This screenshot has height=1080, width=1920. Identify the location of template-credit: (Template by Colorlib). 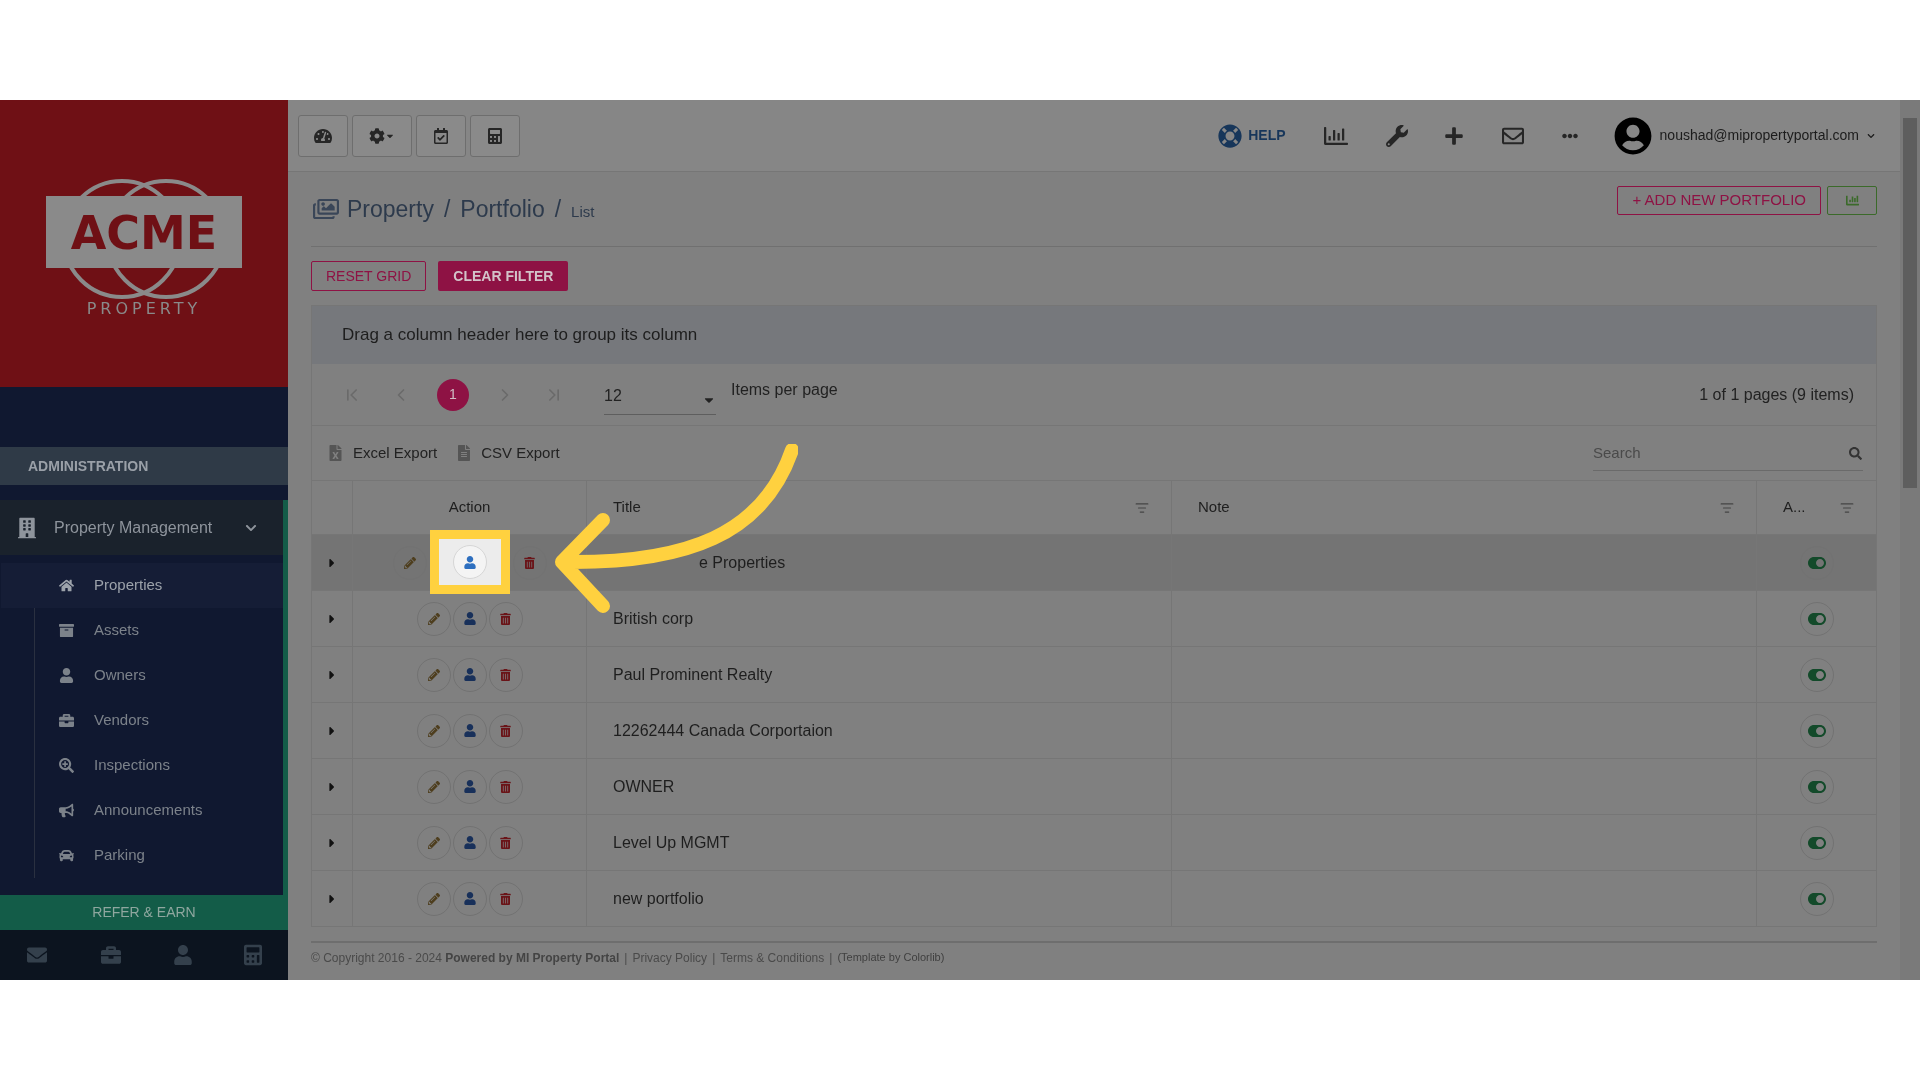
(891, 958).